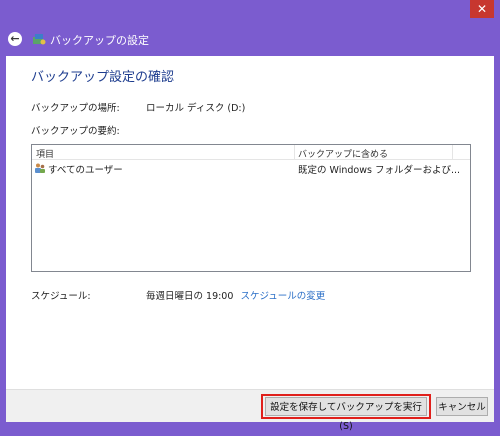 This screenshot has height=436, width=500. Describe the element at coordinates (75, 108) in the screenshot. I see `location-label: バックアップの場所:` at that location.